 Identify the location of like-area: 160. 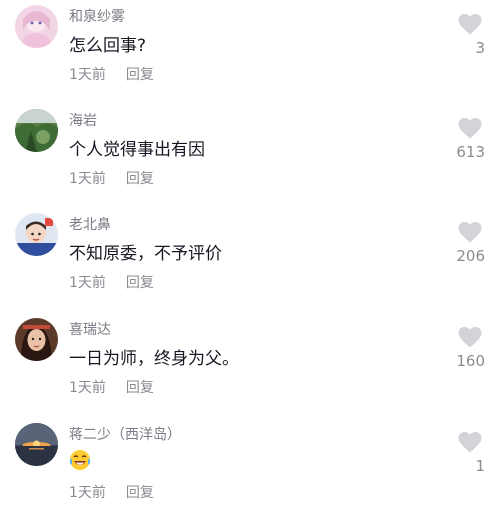
(457, 348).